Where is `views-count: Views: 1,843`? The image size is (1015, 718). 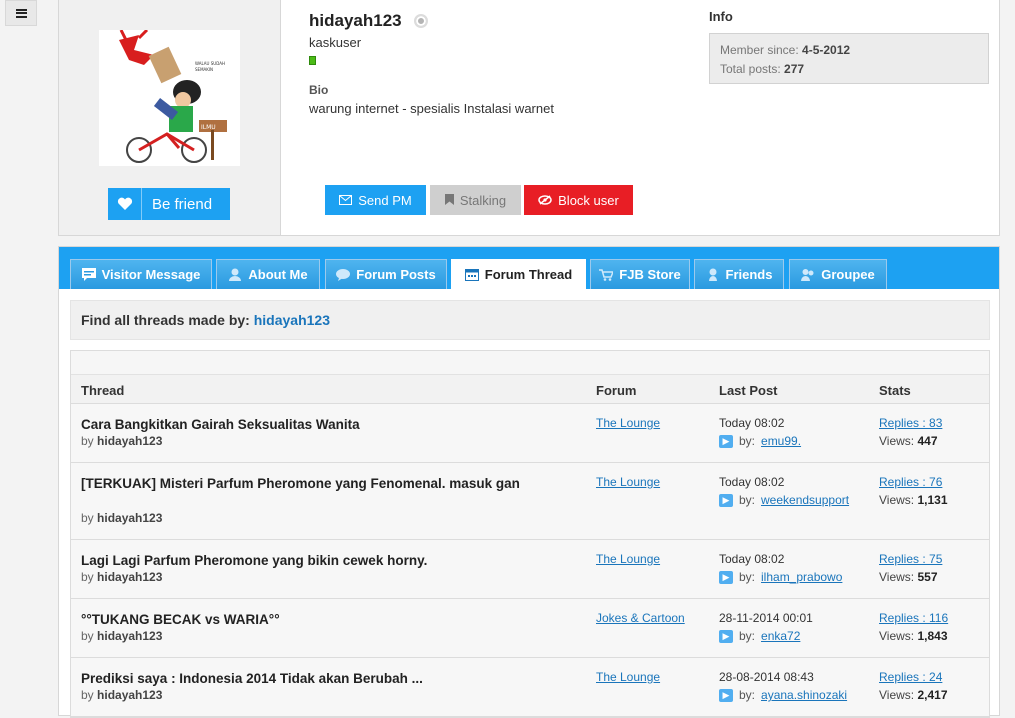 views-count: Views: 1,843 is located at coordinates (913, 636).